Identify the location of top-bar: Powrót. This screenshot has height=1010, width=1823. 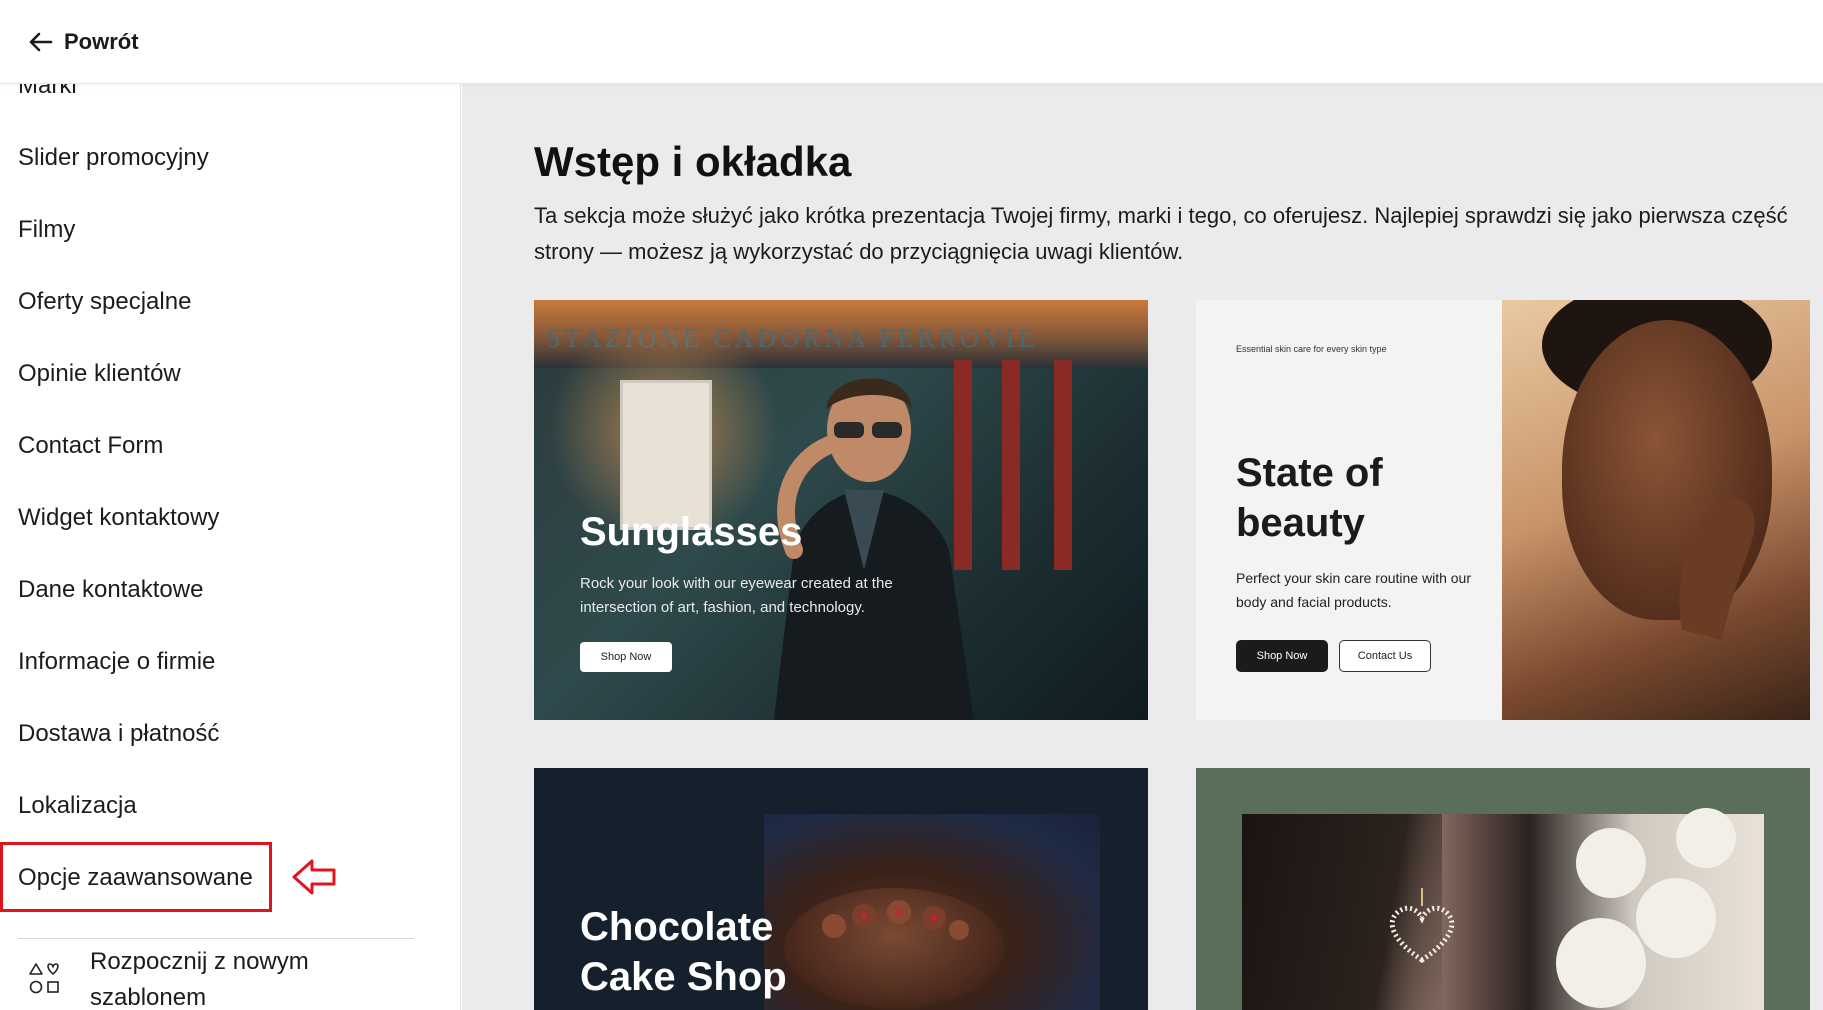
(911, 42).